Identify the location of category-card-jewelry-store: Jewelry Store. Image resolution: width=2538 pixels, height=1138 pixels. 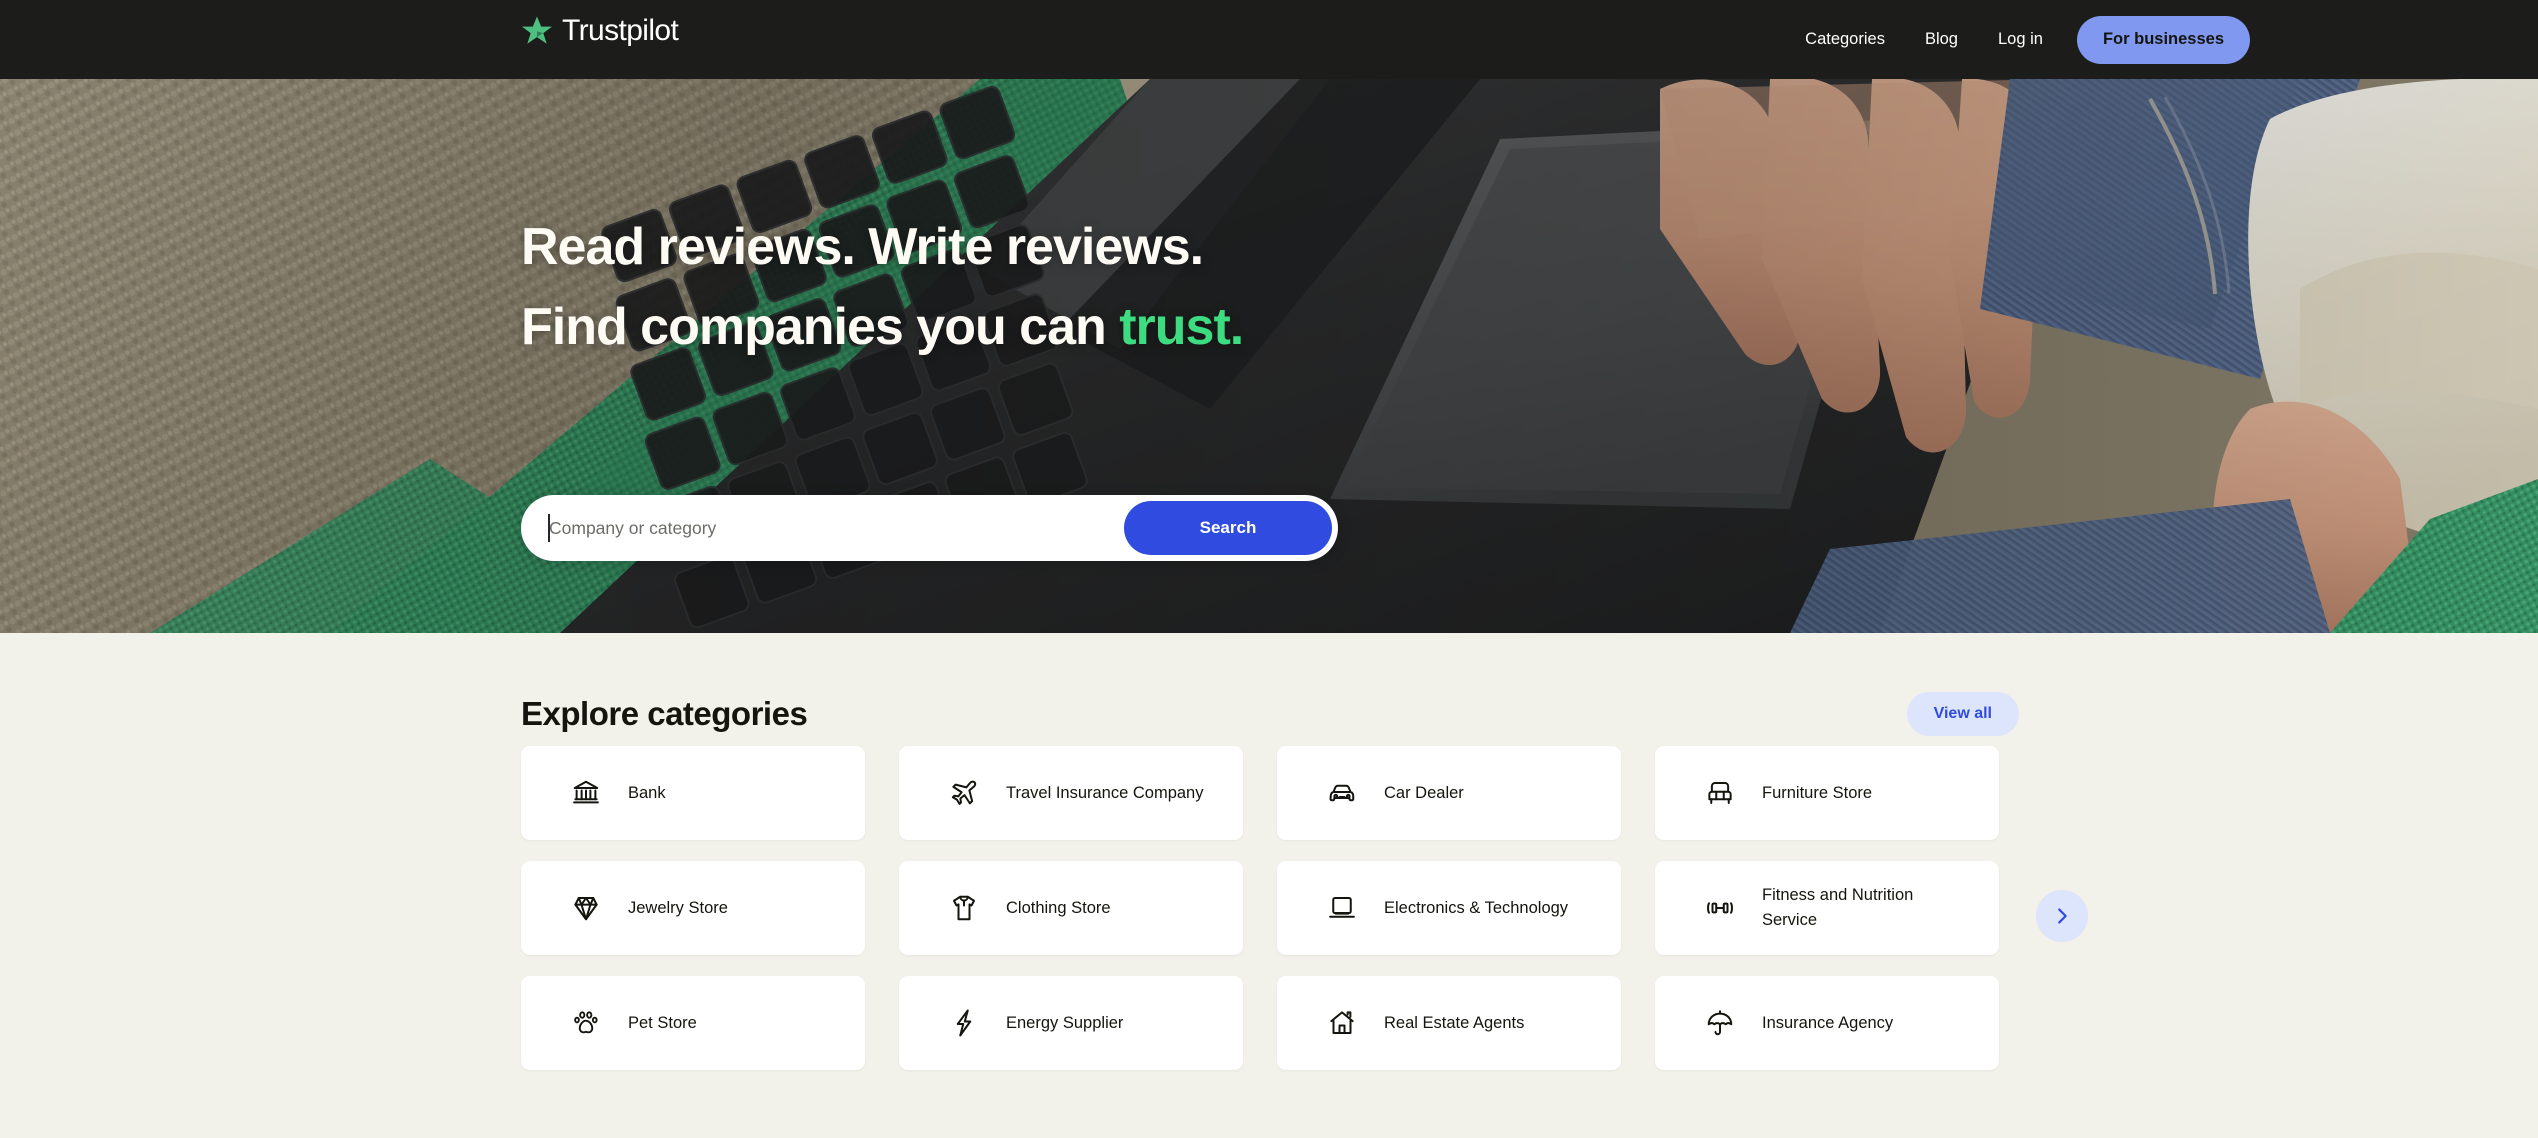
(693, 908).